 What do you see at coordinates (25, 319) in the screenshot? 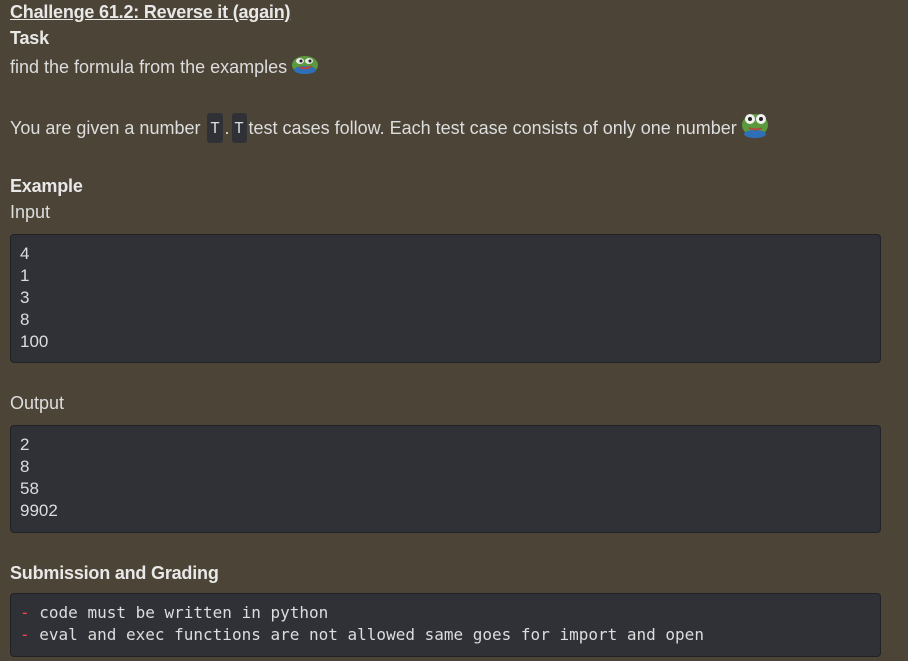
I see `input-line: 8` at bounding box center [25, 319].